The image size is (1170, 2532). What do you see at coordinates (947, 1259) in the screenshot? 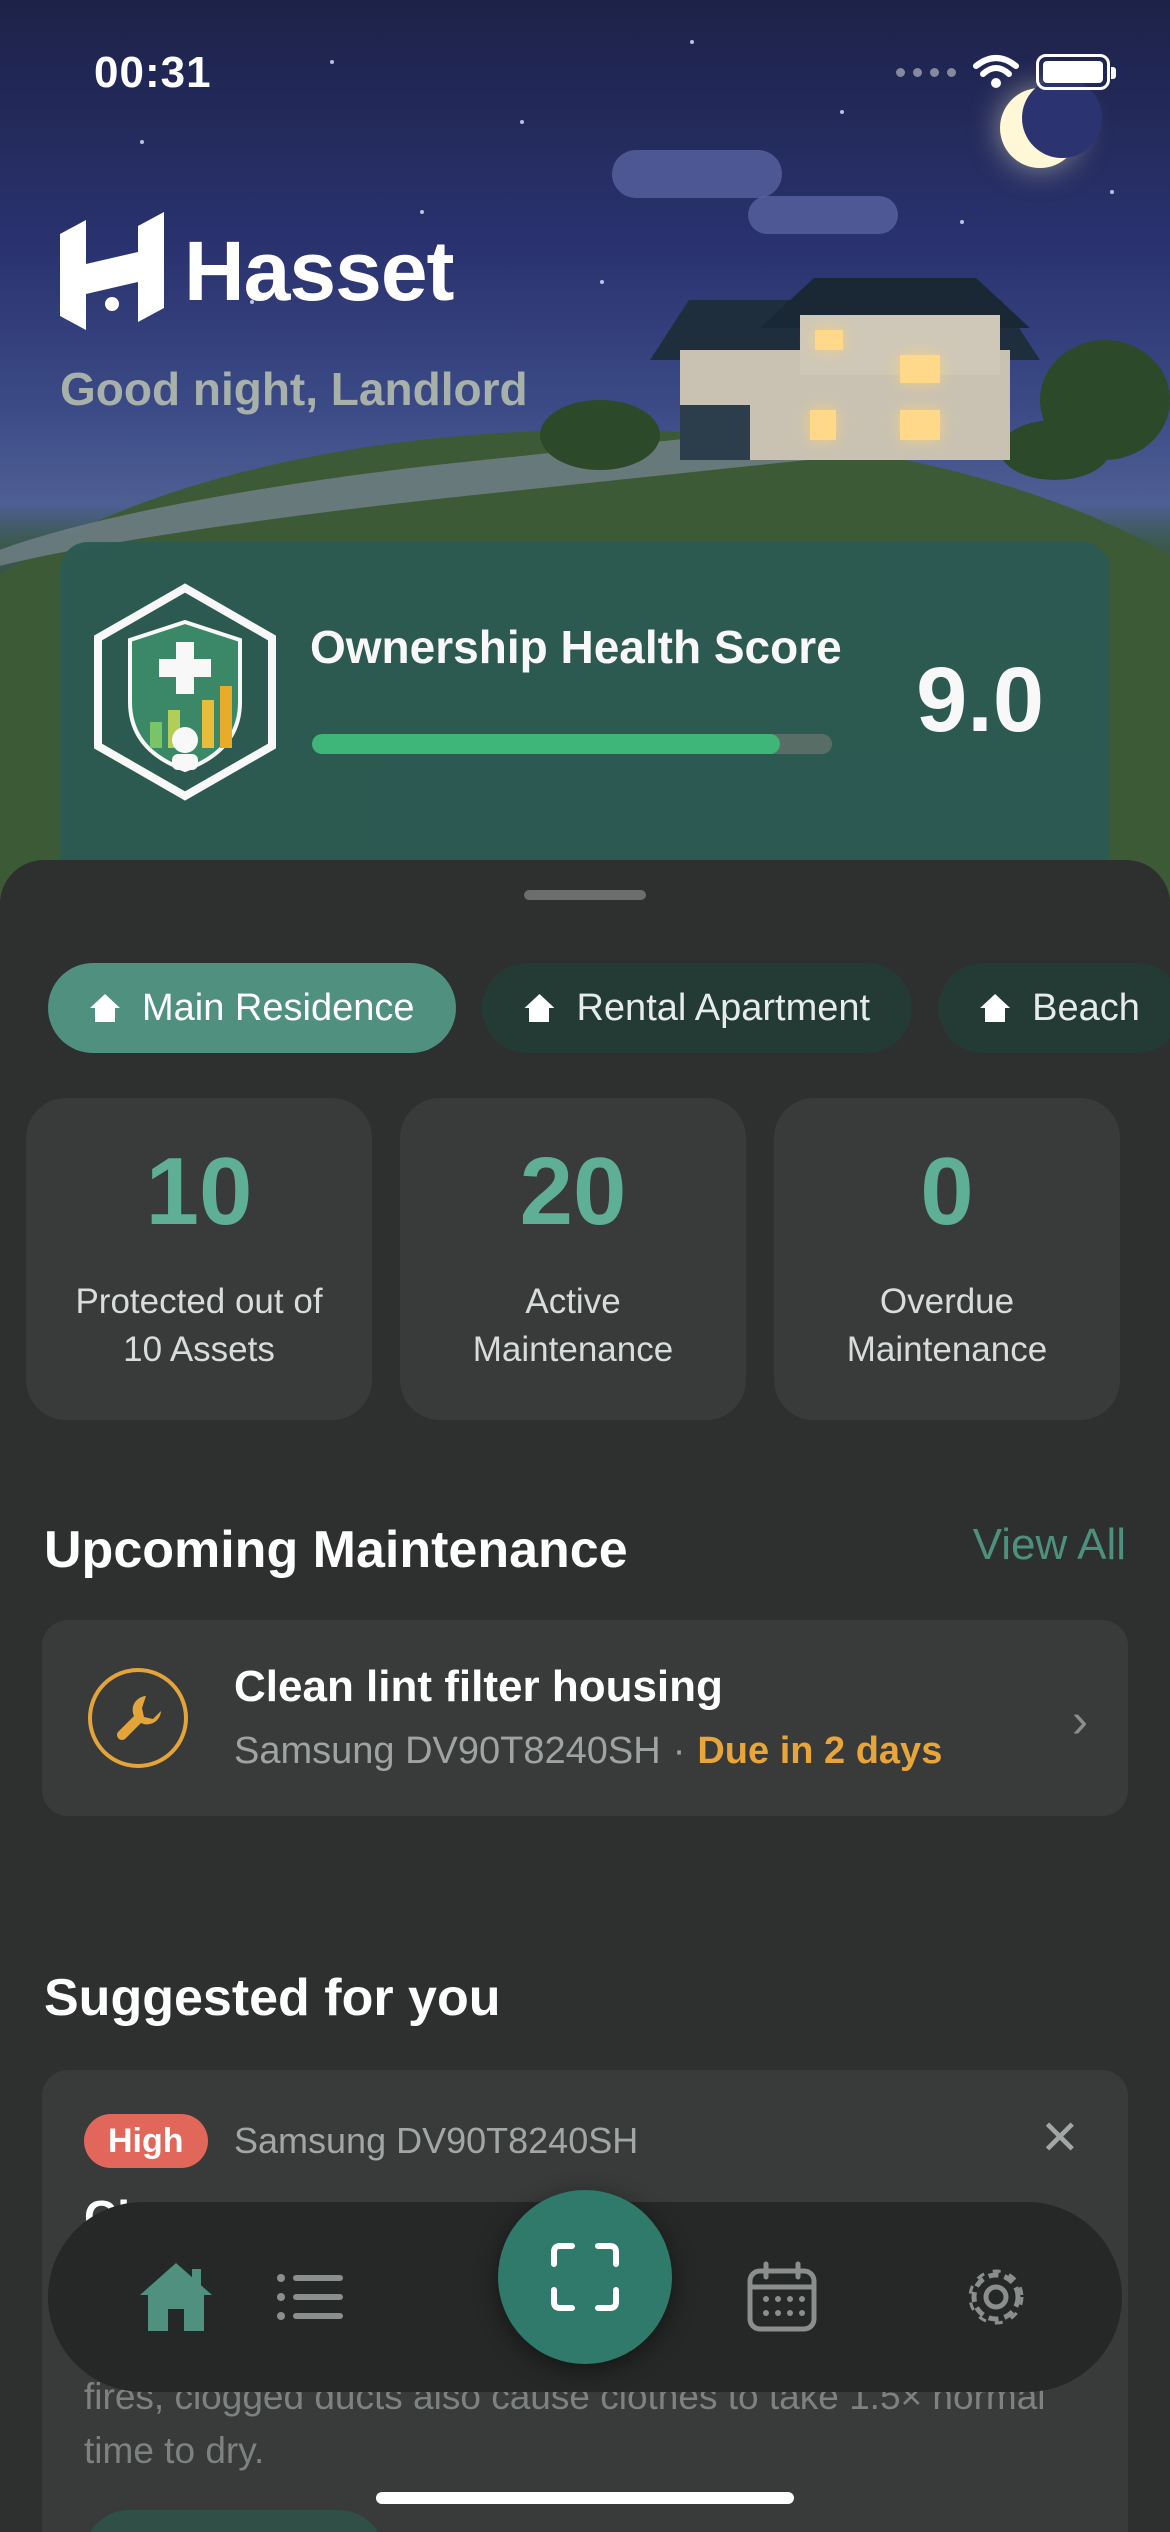
I see `stat-overdue-maintenance: 0 Overdue Maintenance` at bounding box center [947, 1259].